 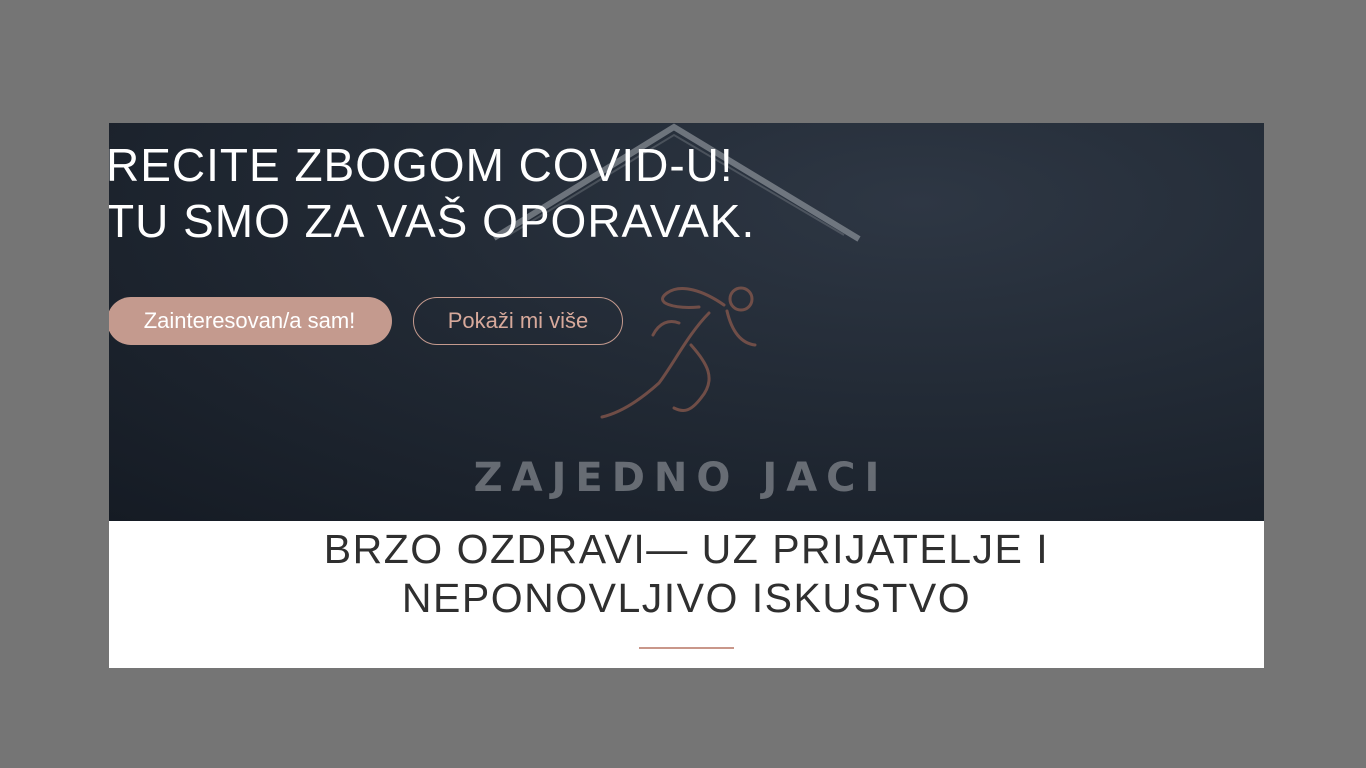 I want to click on accent-divider, so click(x=686, y=648).